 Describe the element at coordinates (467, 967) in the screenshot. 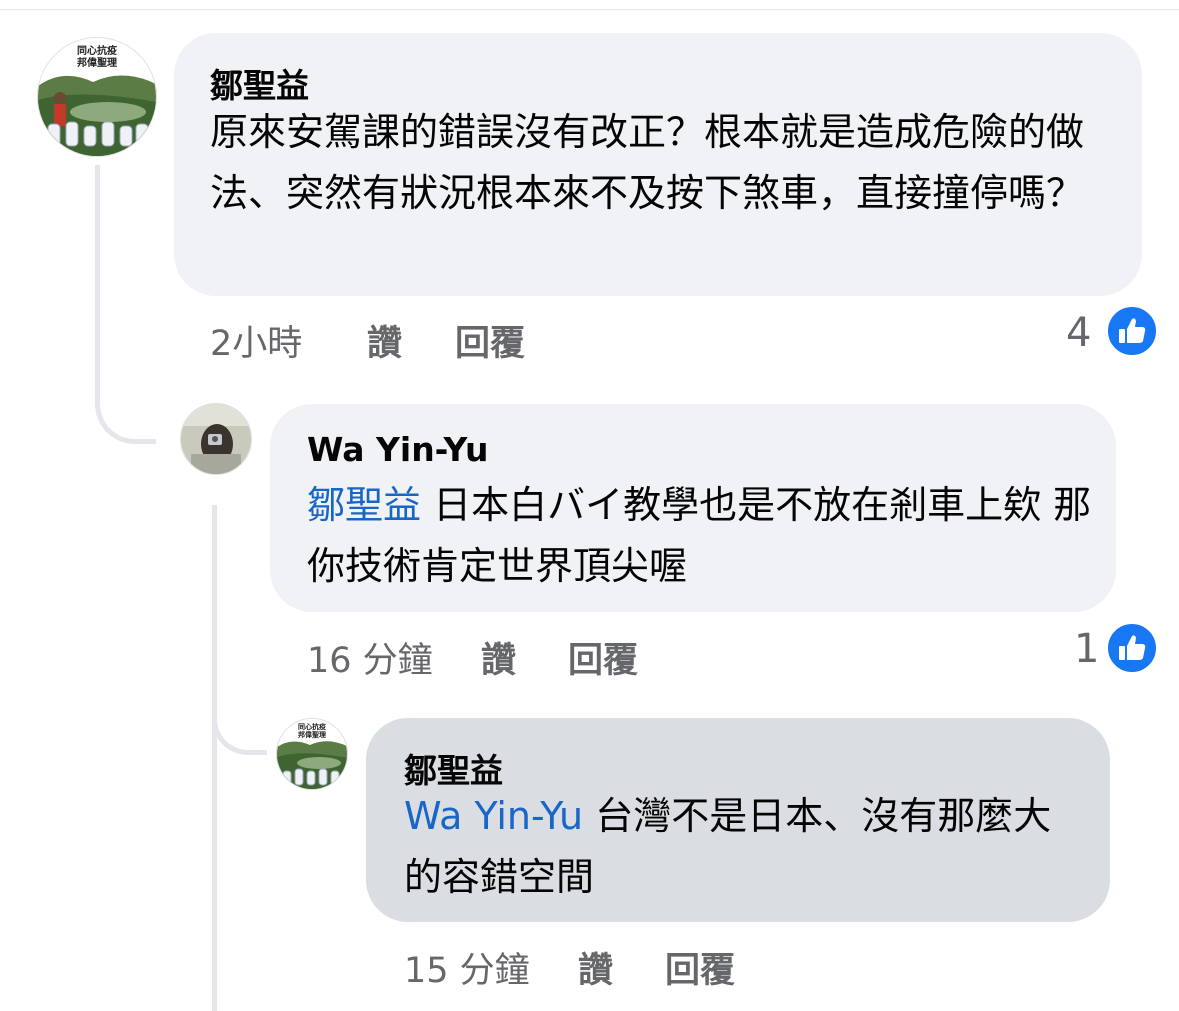

I see `comment-timestamp: 15 分鐘` at that location.